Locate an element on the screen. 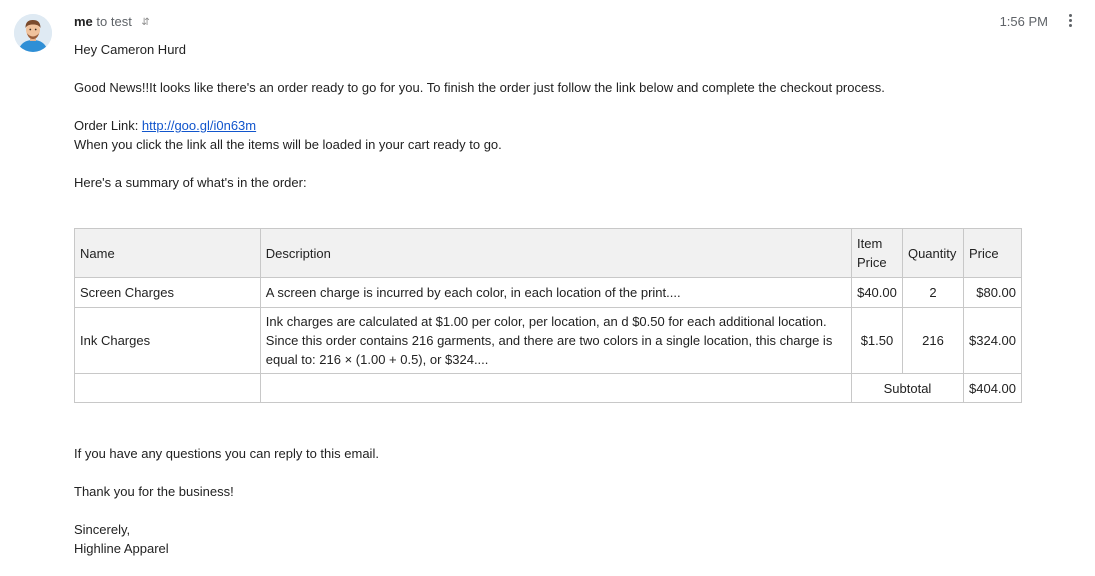 The image size is (1095, 576). sender-avatar is located at coordinates (33, 33).